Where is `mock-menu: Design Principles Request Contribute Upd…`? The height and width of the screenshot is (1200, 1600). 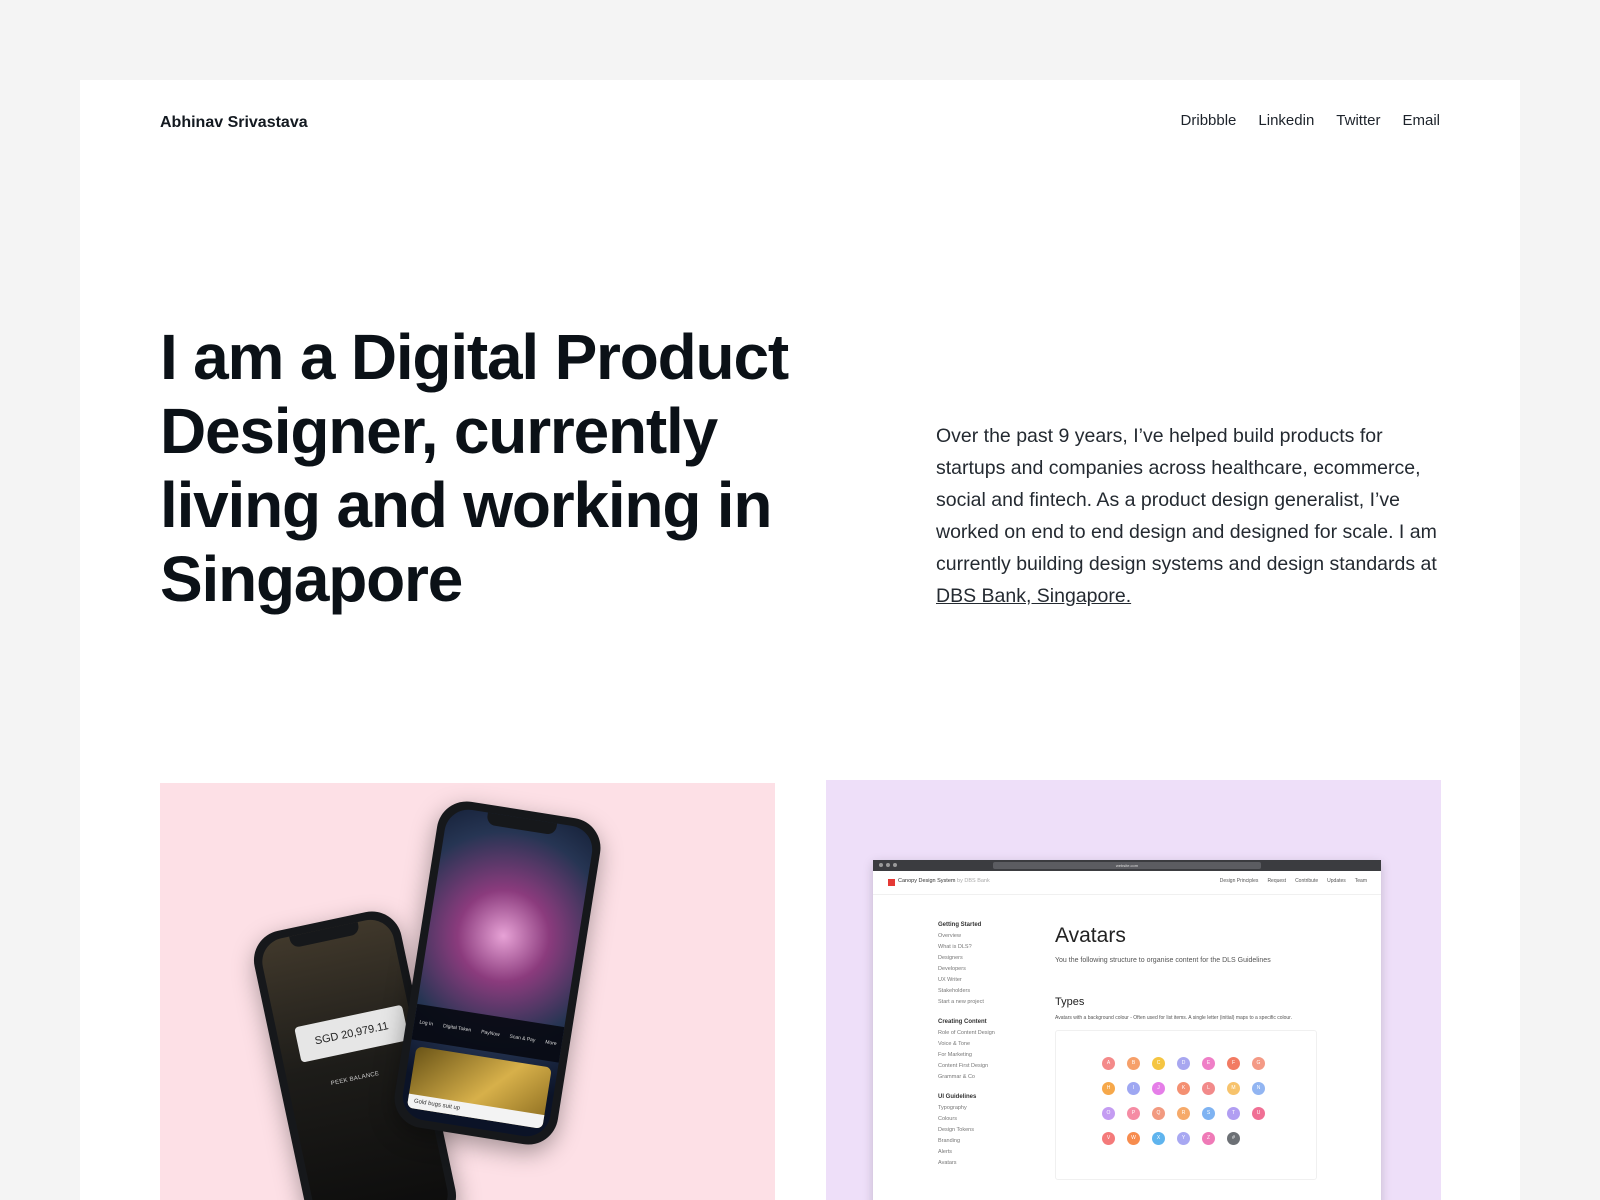
mock-menu: Design Principles Request Contribute Upd… is located at coordinates (1293, 881).